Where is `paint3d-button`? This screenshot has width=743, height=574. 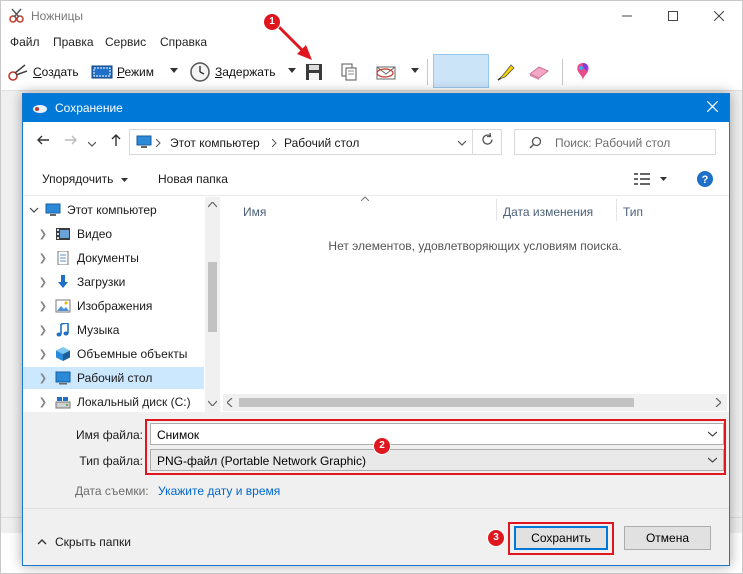 paint3d-button is located at coordinates (583, 72).